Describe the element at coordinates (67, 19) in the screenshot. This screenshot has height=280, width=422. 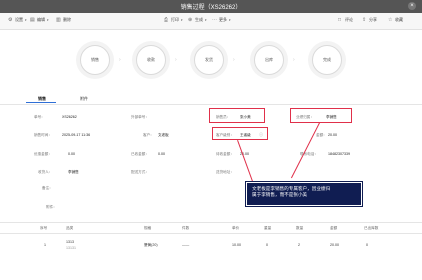
I see `delete-label: 删除` at that location.